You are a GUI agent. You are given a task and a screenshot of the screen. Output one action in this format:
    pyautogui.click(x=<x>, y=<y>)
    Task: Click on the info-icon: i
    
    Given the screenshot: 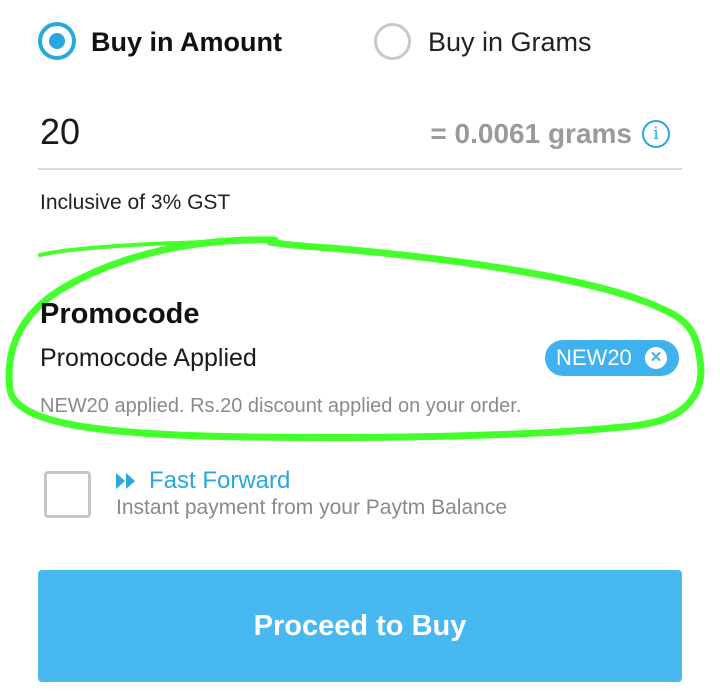 What is the action you would take?
    pyautogui.click(x=656, y=134)
    